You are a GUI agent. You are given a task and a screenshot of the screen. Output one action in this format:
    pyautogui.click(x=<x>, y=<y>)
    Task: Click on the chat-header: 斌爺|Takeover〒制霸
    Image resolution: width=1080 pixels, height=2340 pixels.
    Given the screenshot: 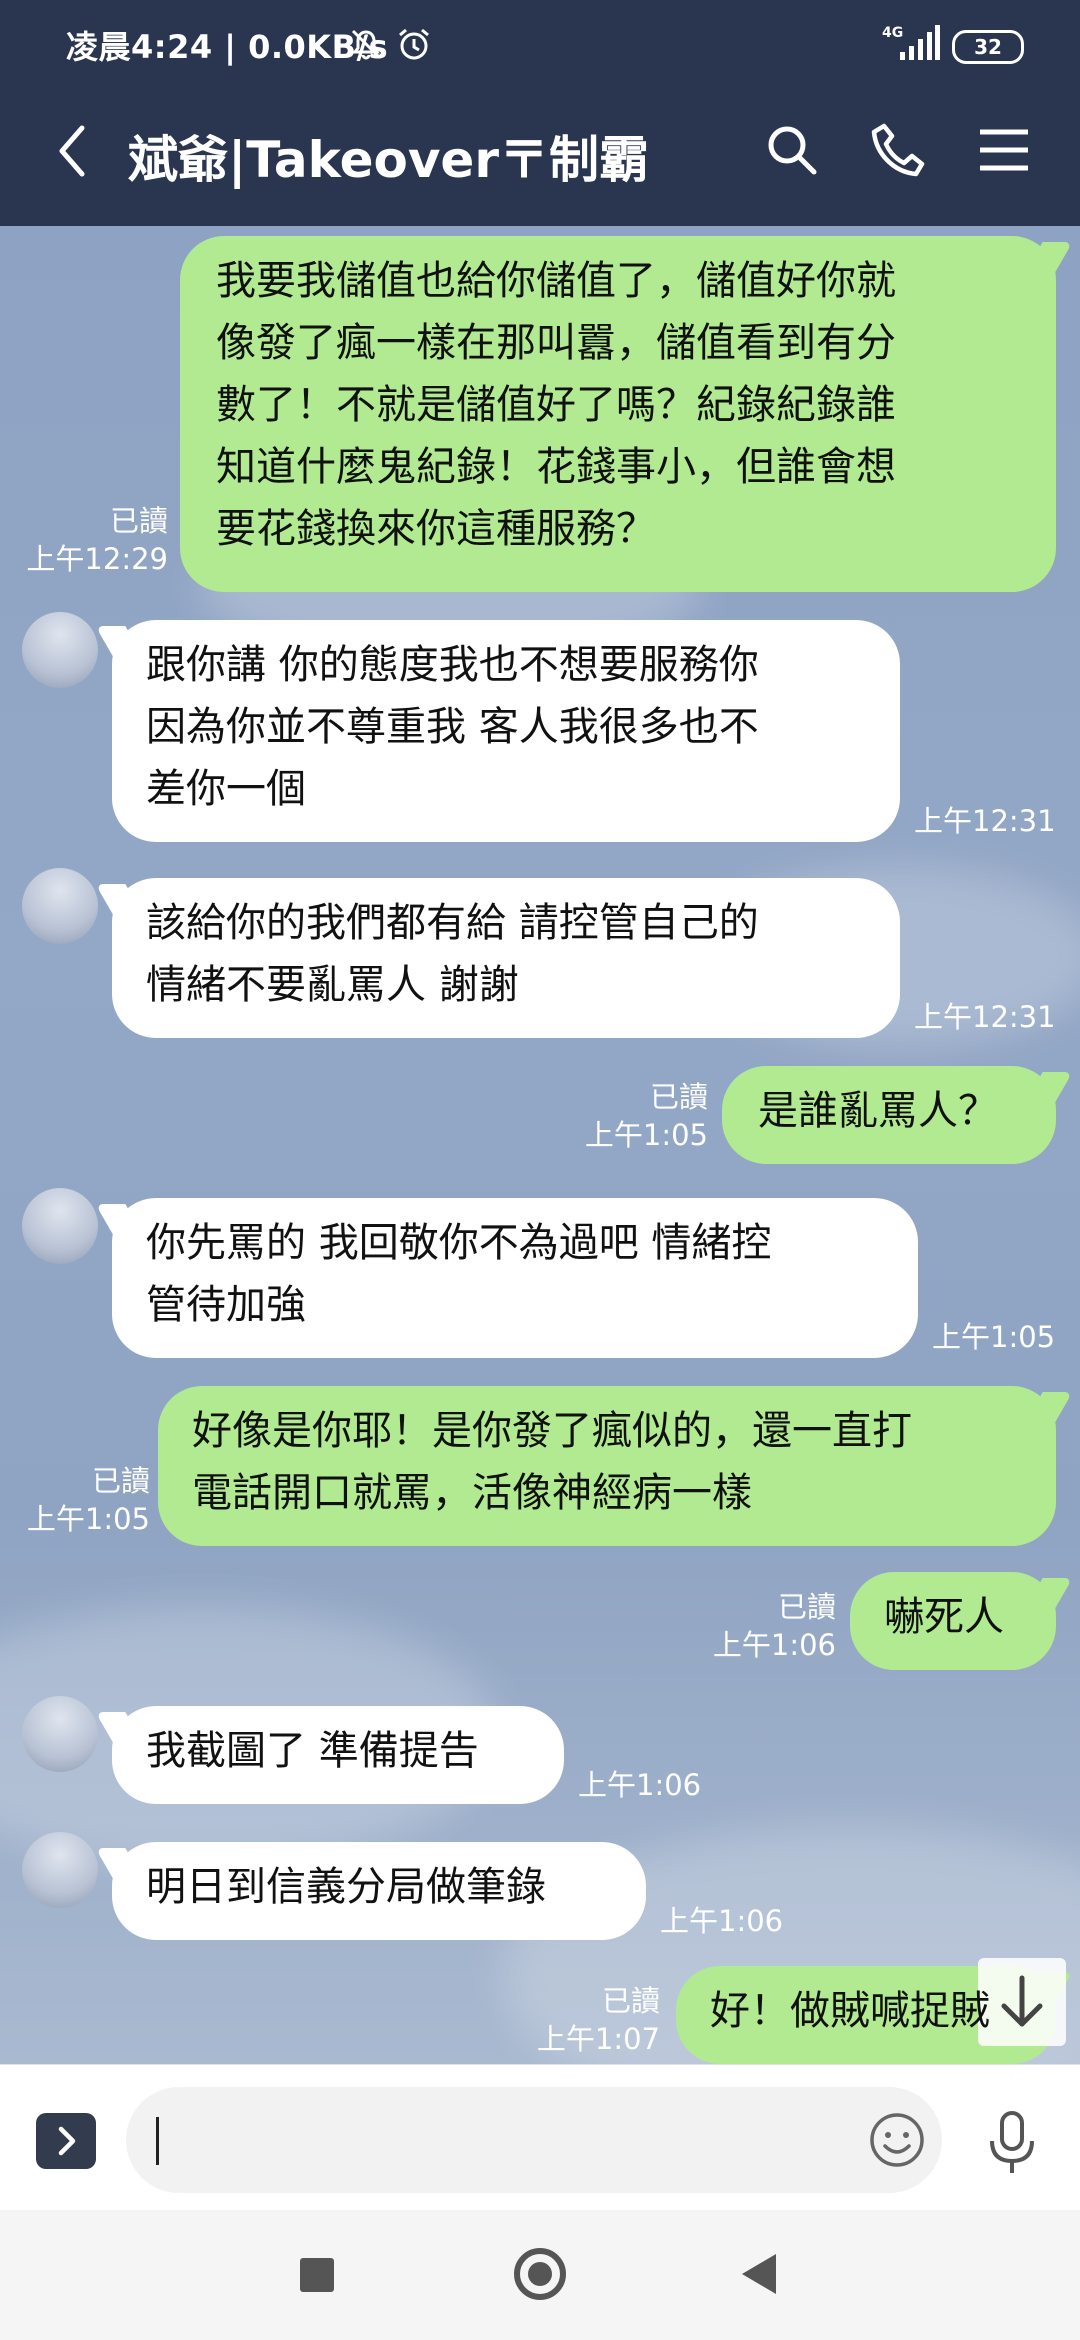 What is the action you would take?
    pyautogui.click(x=540, y=151)
    